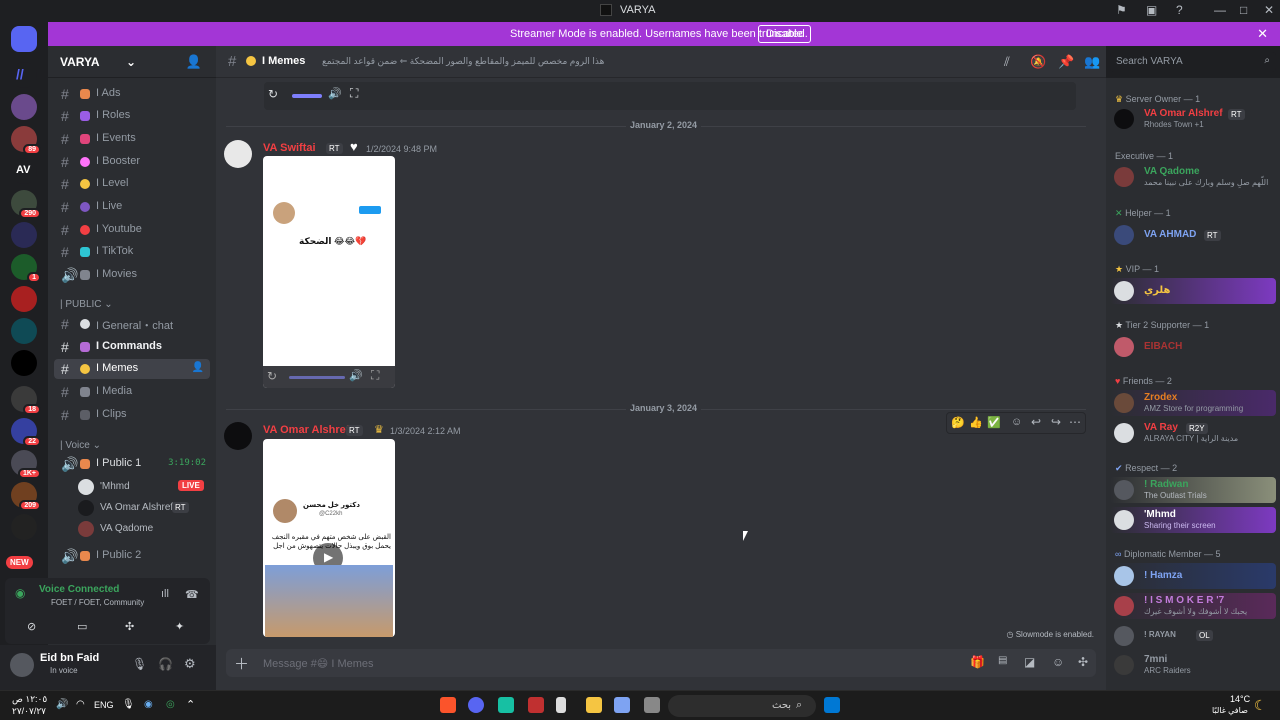  What do you see at coordinates (1002, 660) in the screenshot?
I see `gif-icon: ▤` at bounding box center [1002, 660].